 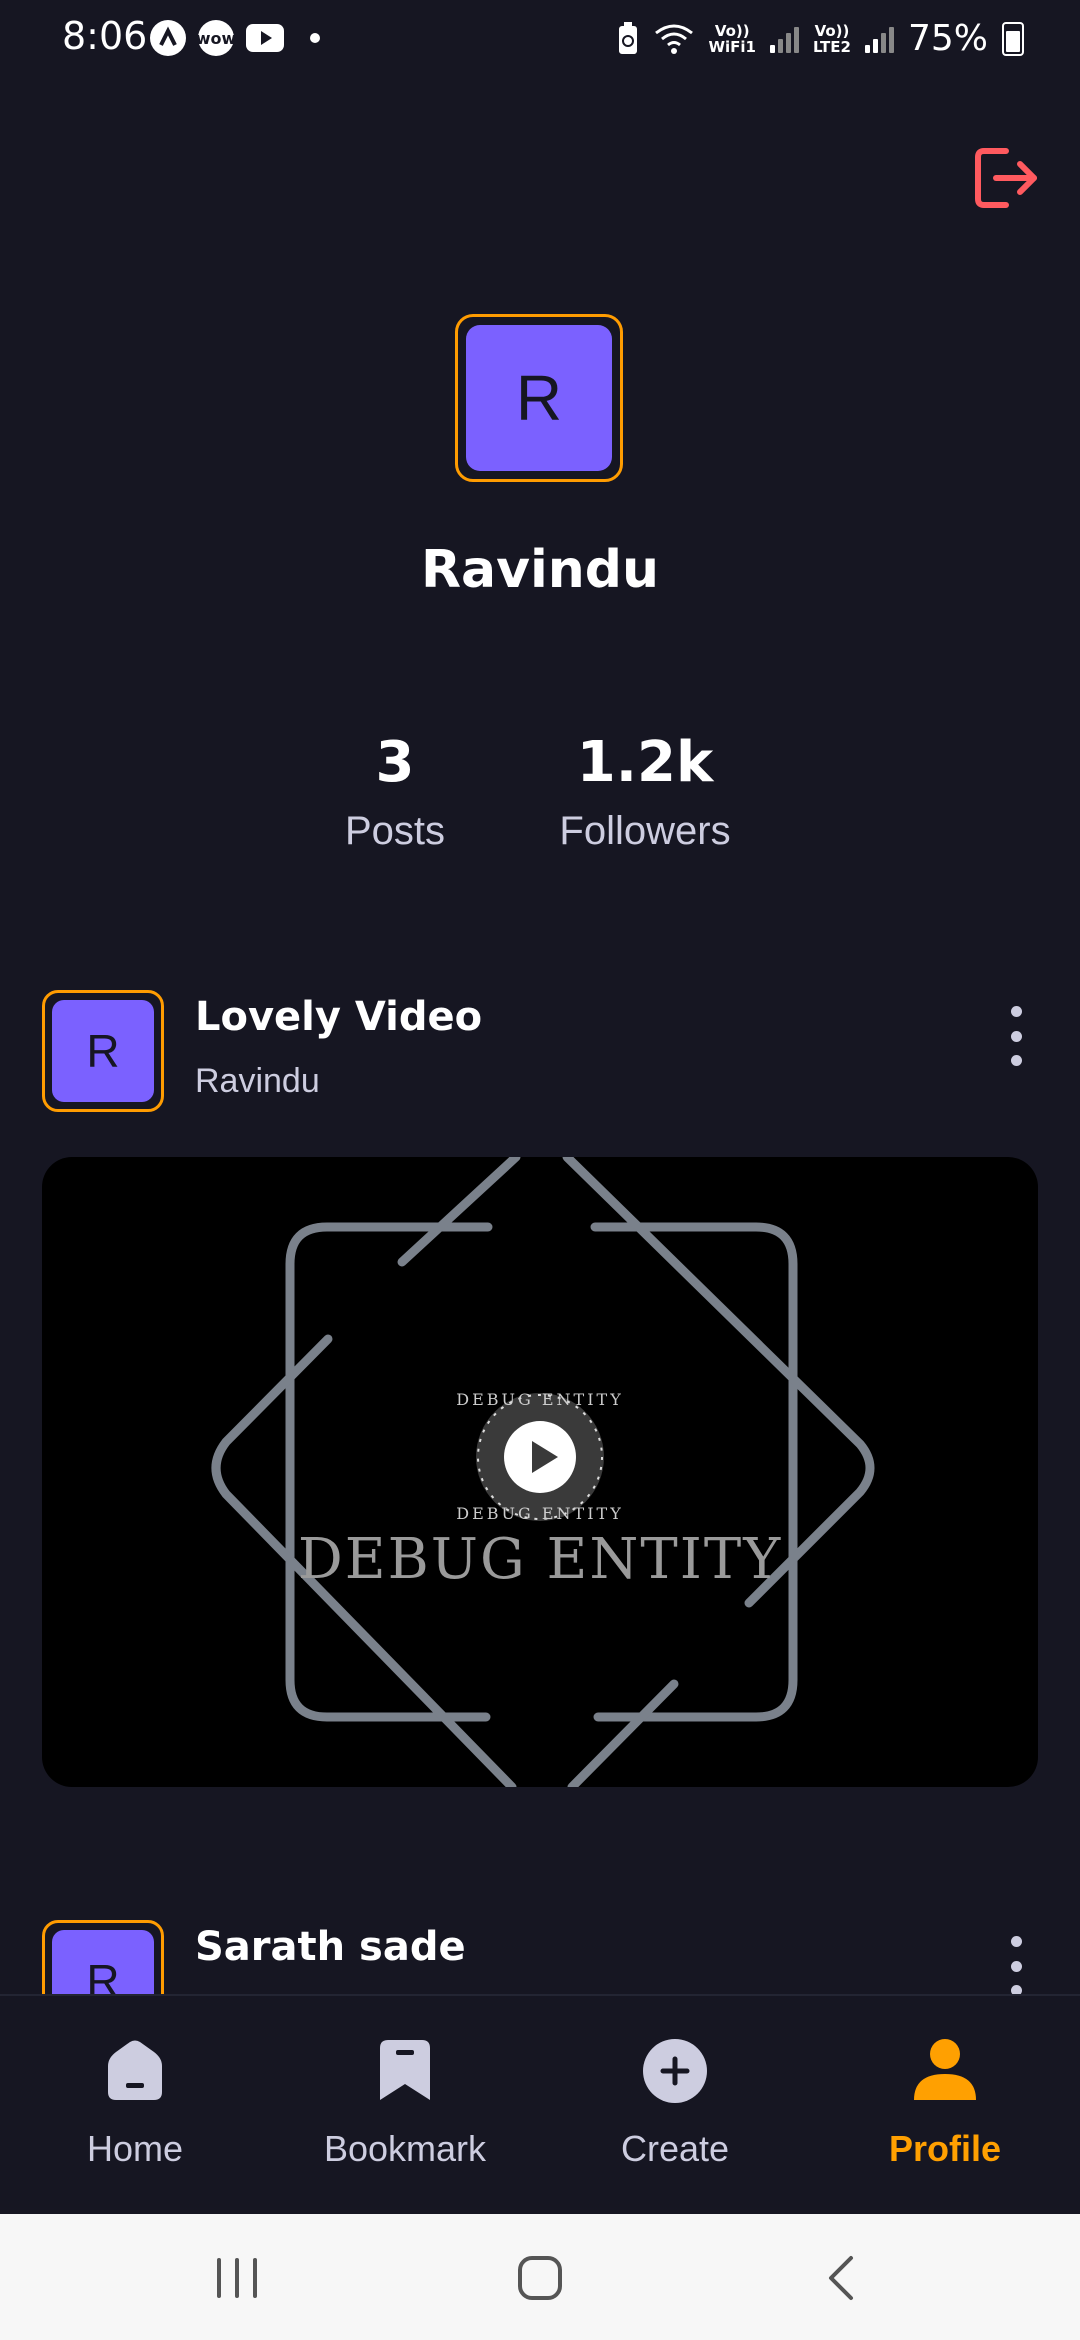 I want to click on back-button, so click(x=843, y=2278).